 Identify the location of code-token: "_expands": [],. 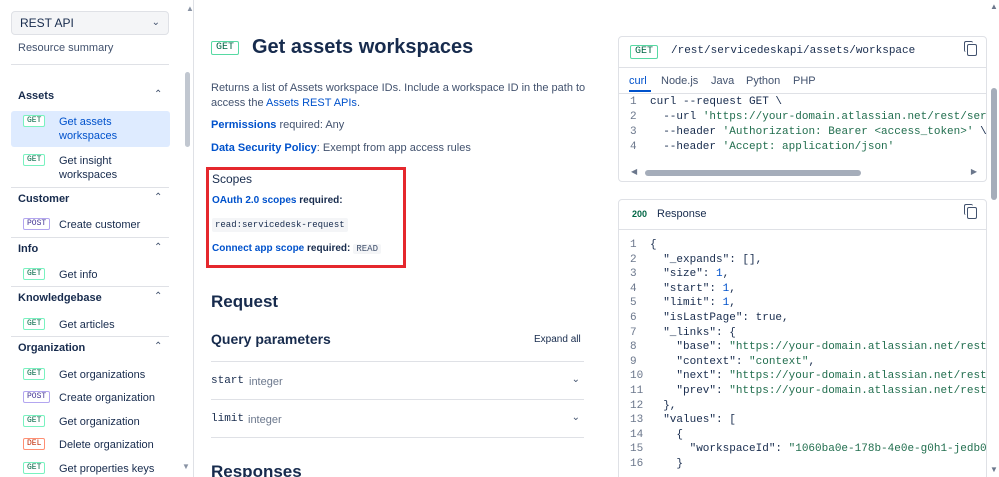
(706, 259).